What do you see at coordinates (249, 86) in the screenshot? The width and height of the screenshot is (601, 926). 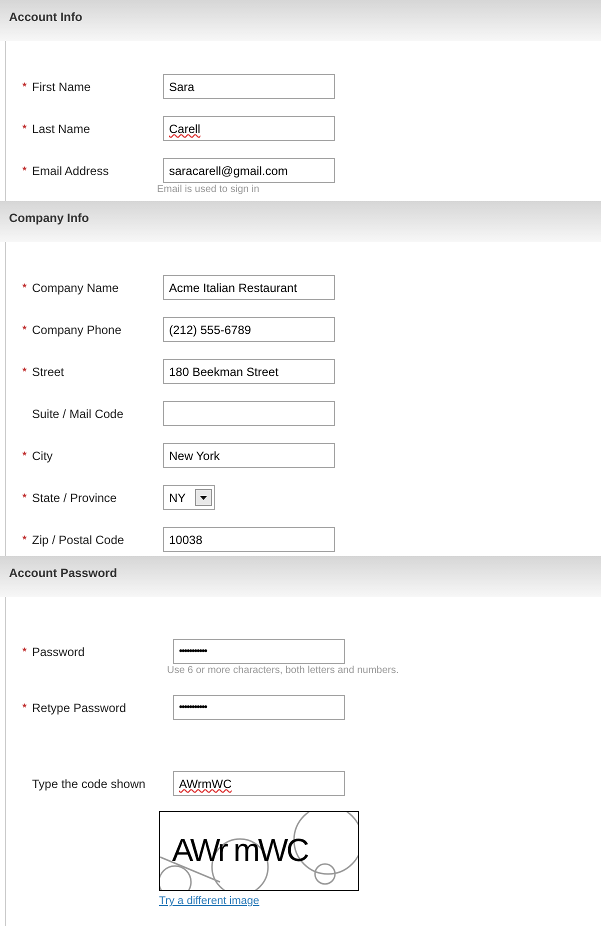 I see `input-field: Sara` at bounding box center [249, 86].